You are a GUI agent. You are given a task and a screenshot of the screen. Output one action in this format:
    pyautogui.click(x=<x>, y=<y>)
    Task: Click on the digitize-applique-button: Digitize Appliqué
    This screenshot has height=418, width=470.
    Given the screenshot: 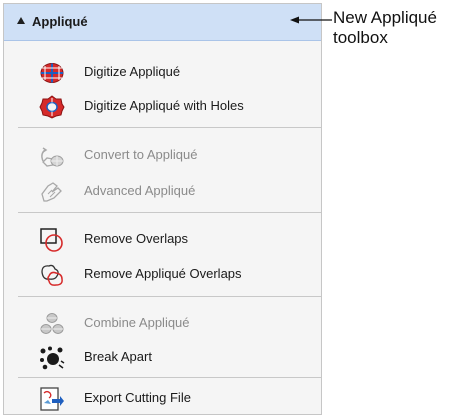 What is the action you would take?
    pyautogui.click(x=162, y=73)
    